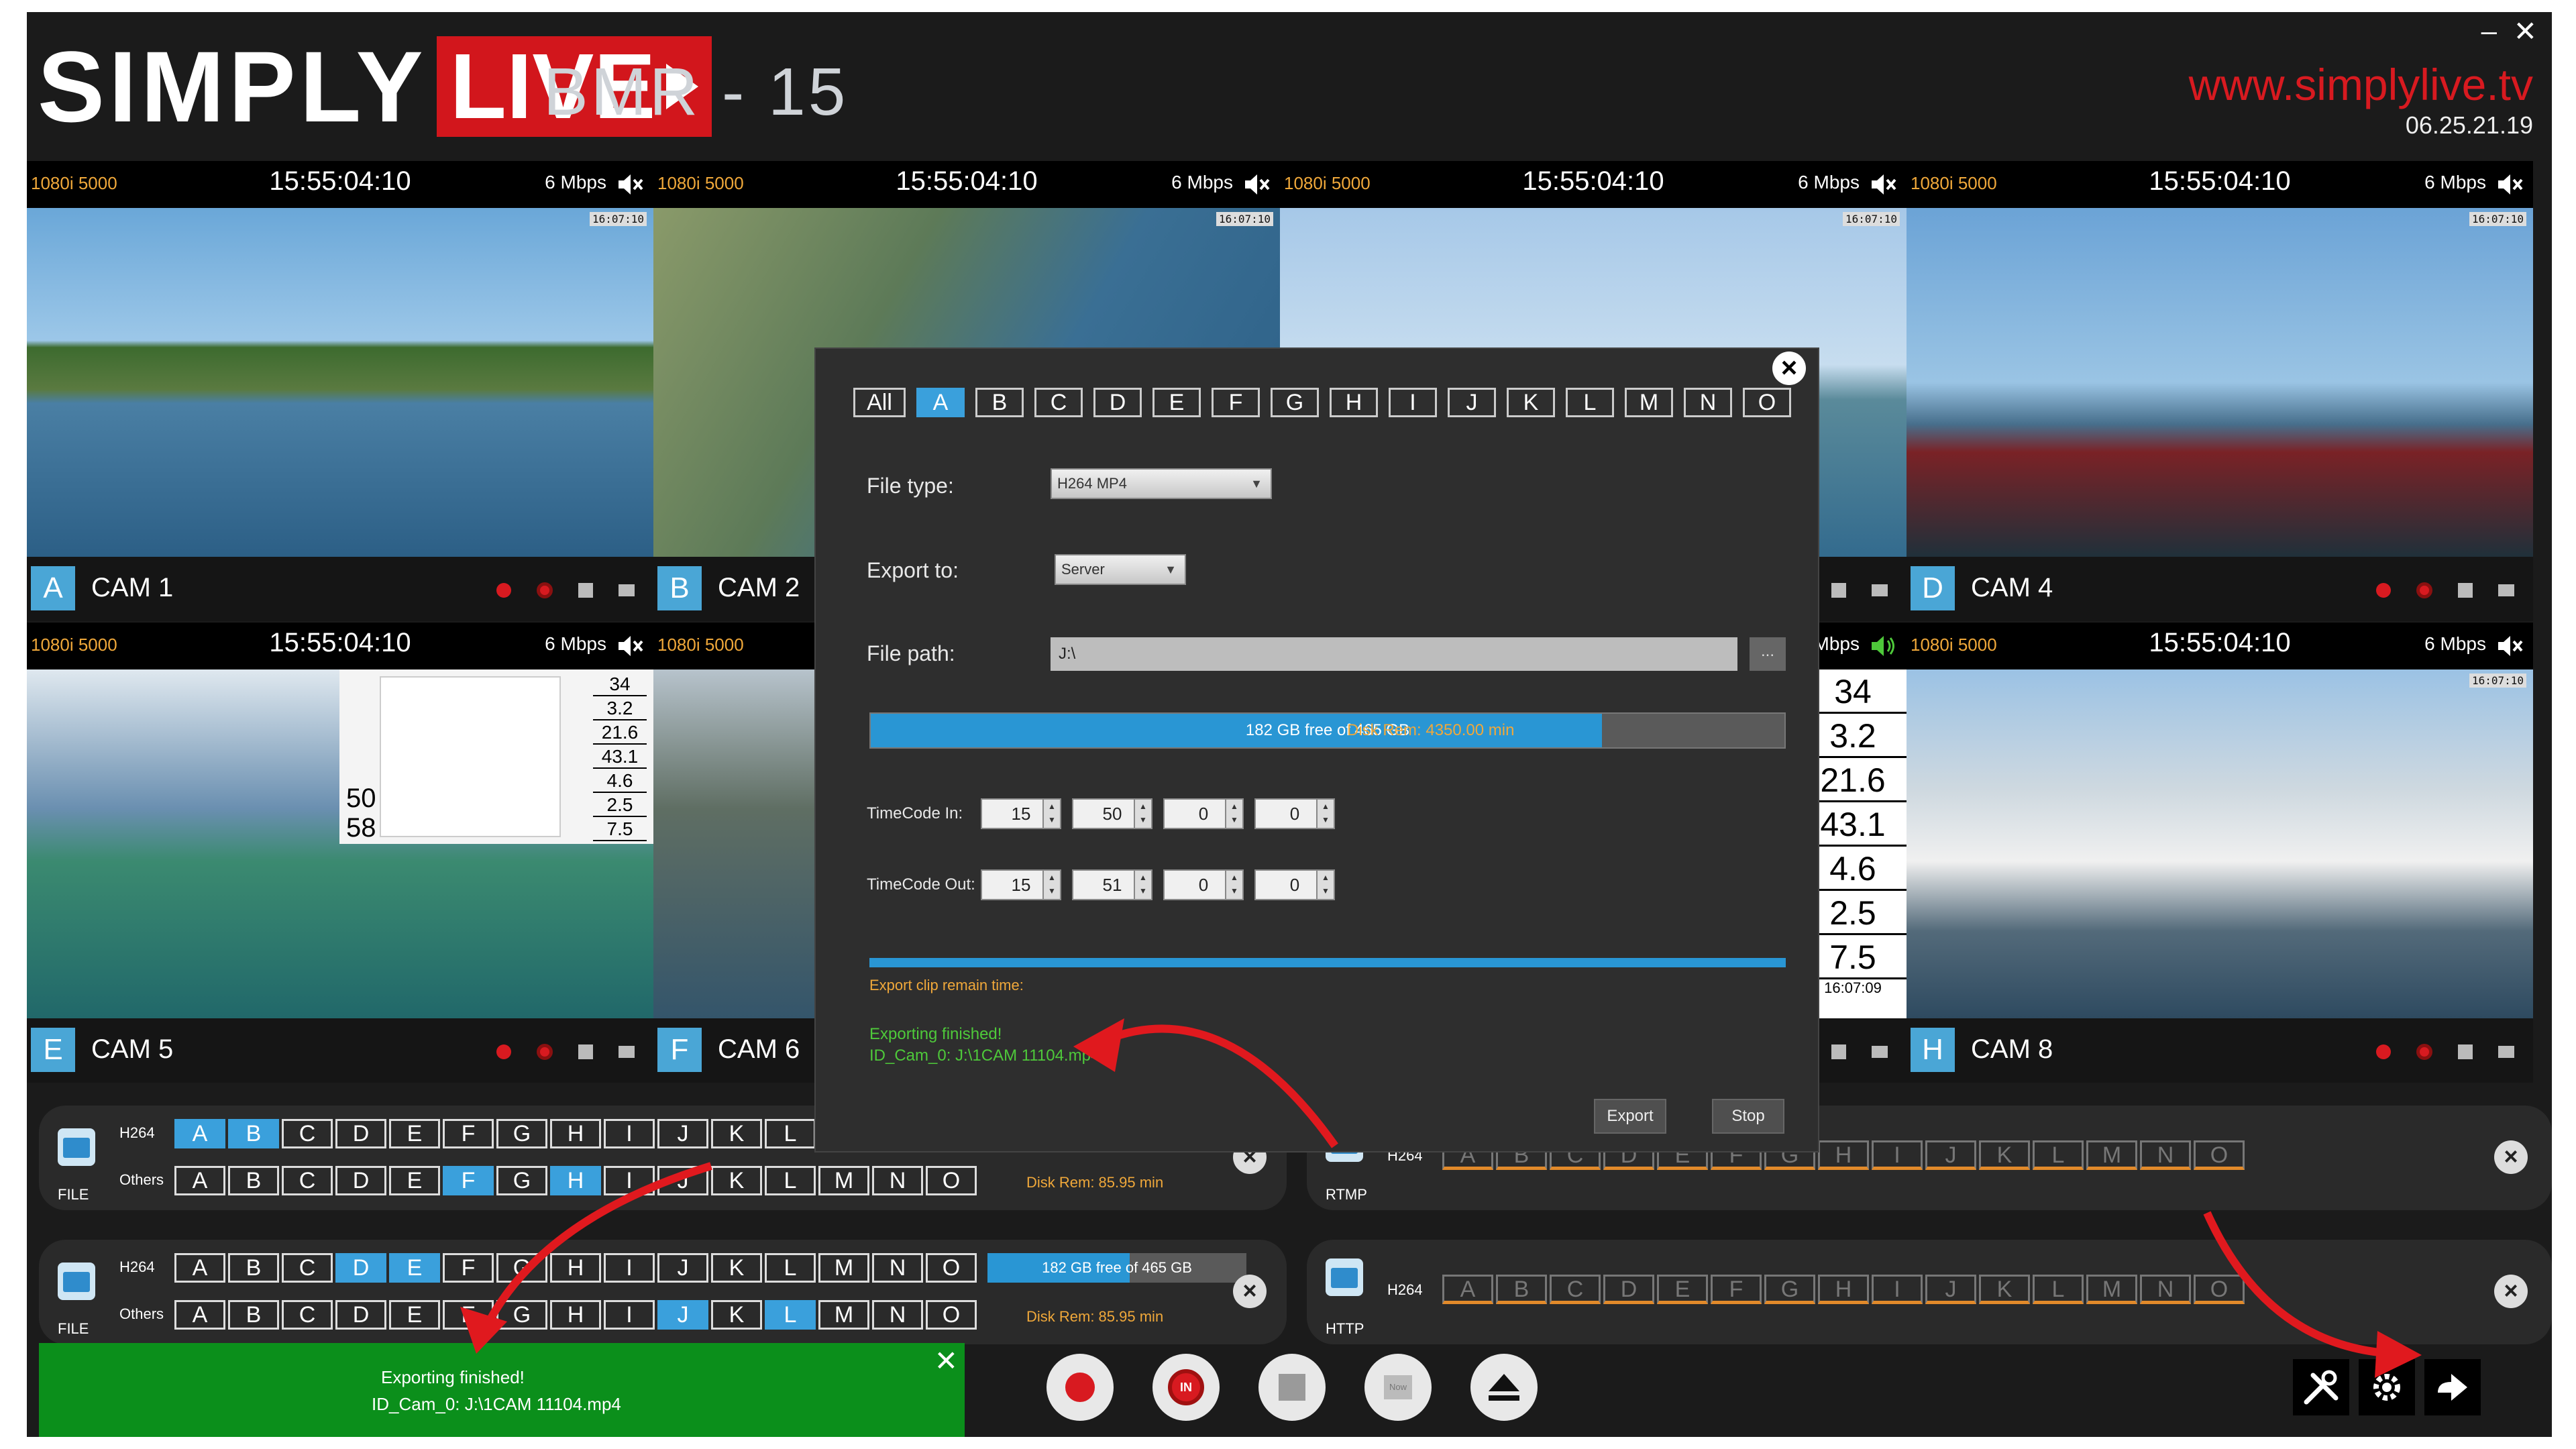  I want to click on timecode-out-field: 15 ▲ ▼, so click(1021, 884).